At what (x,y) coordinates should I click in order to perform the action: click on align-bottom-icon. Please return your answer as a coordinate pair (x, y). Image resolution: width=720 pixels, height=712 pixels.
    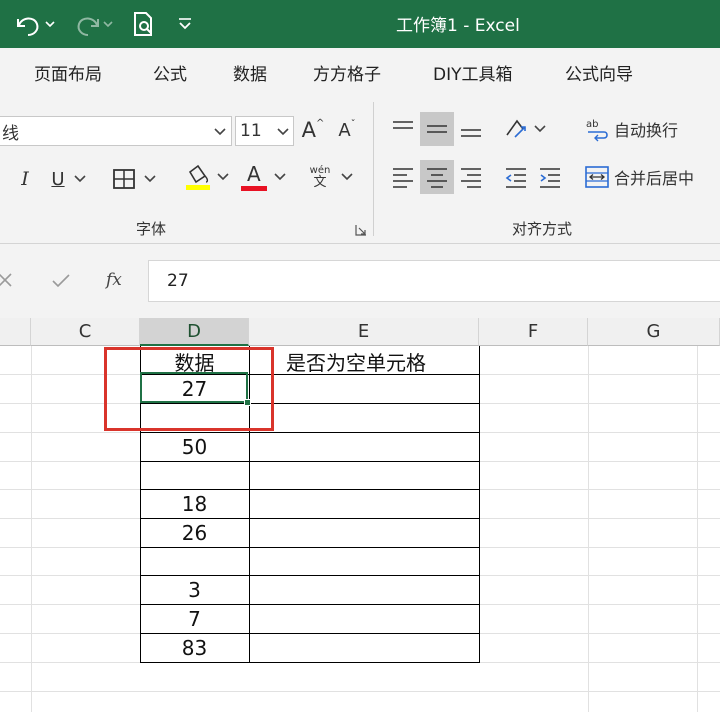
    Looking at the image, I should click on (471, 133).